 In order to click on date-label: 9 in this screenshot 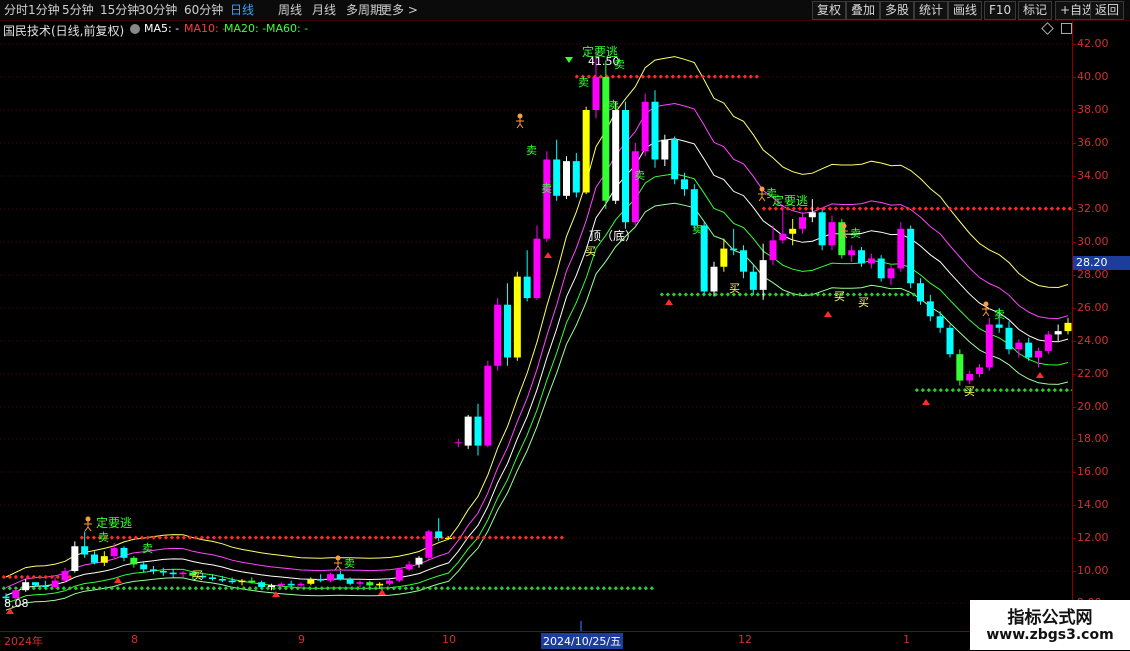, I will do `click(301, 639)`.